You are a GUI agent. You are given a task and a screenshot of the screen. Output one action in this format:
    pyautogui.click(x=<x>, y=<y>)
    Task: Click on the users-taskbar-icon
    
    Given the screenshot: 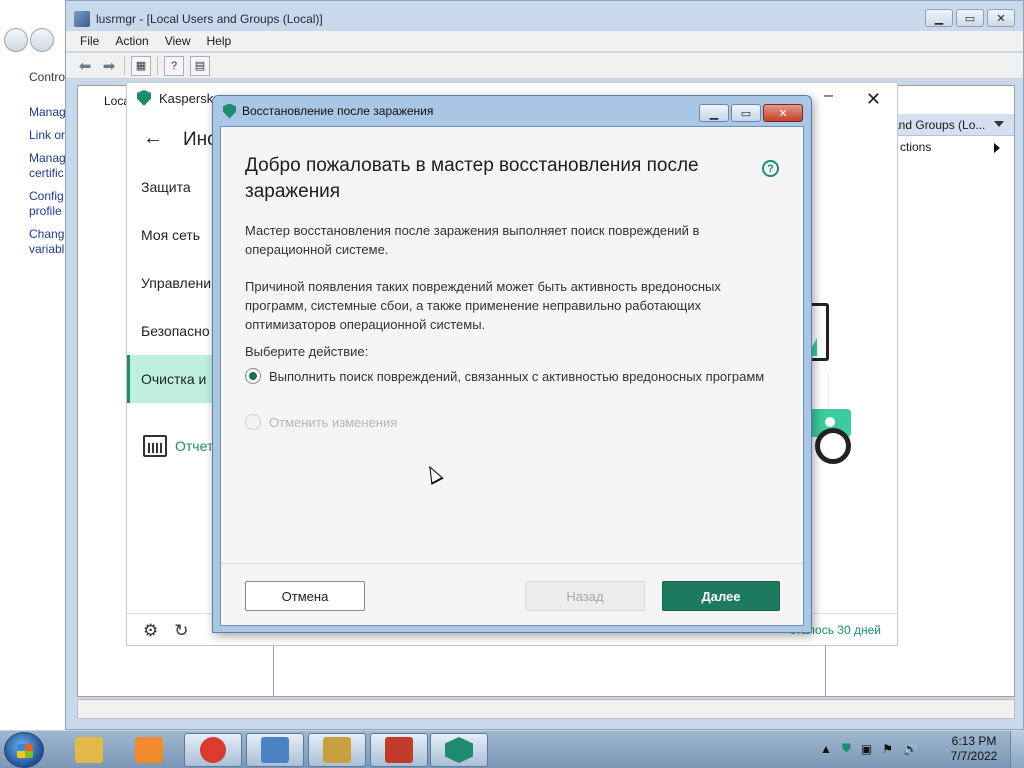 What is the action you would take?
    pyautogui.click(x=337, y=750)
    